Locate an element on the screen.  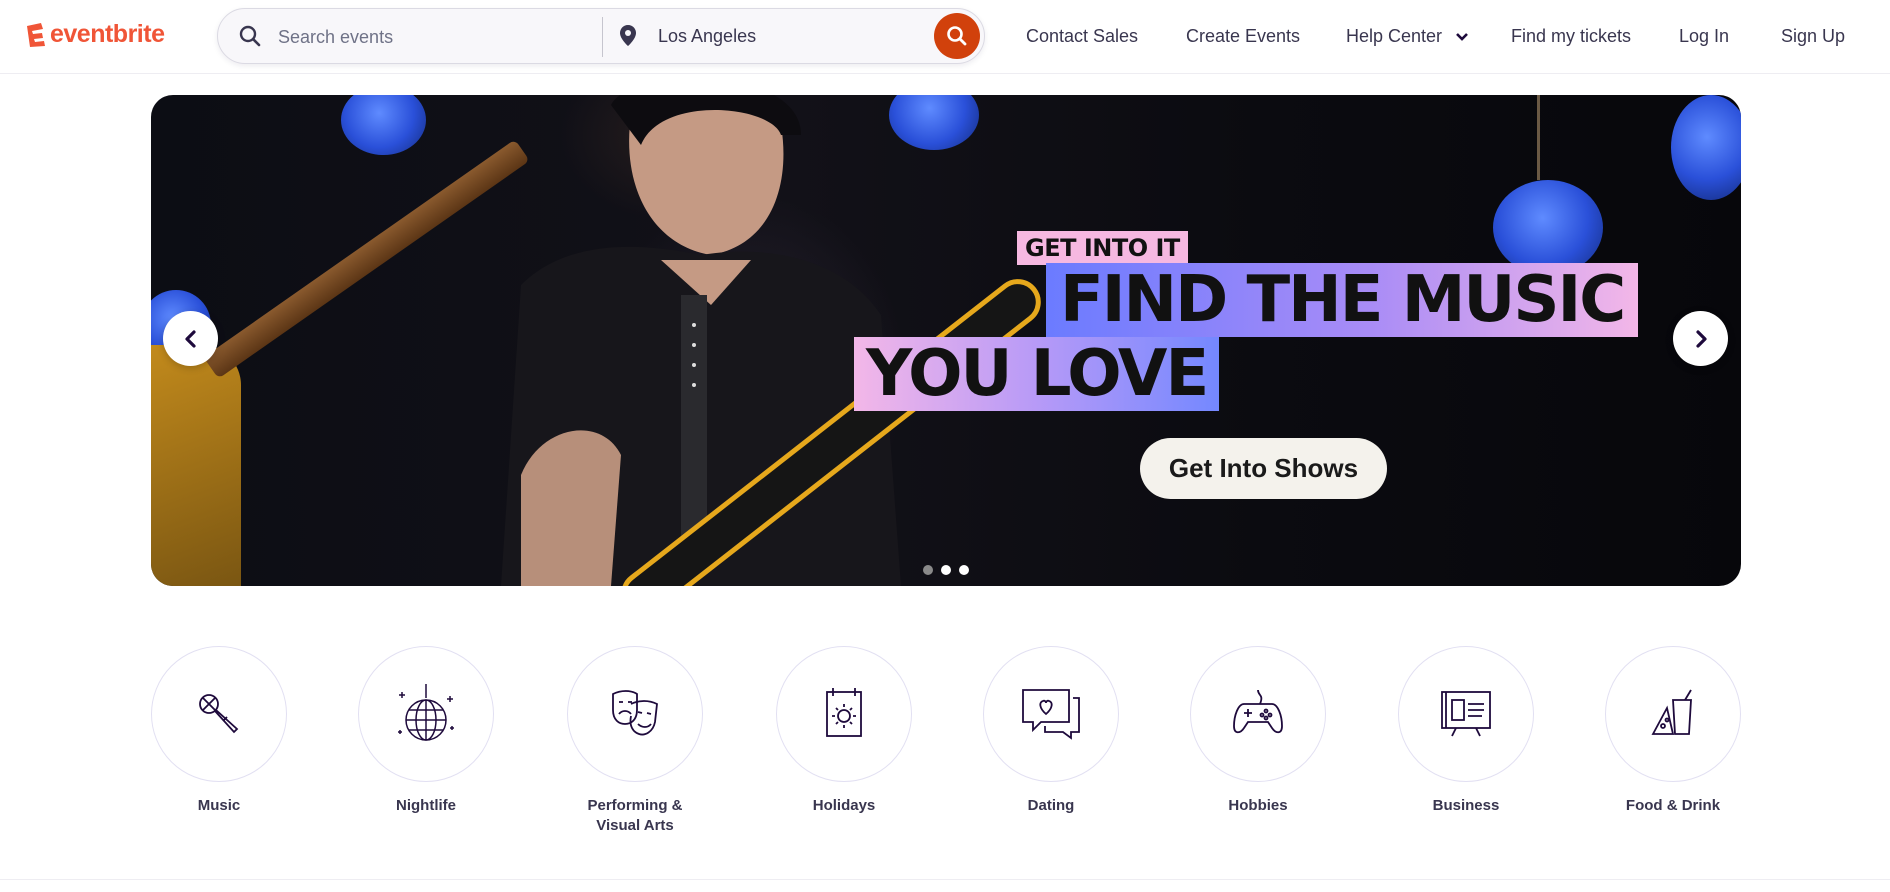
category-holidays: Holidays is located at coordinates (844, 731).